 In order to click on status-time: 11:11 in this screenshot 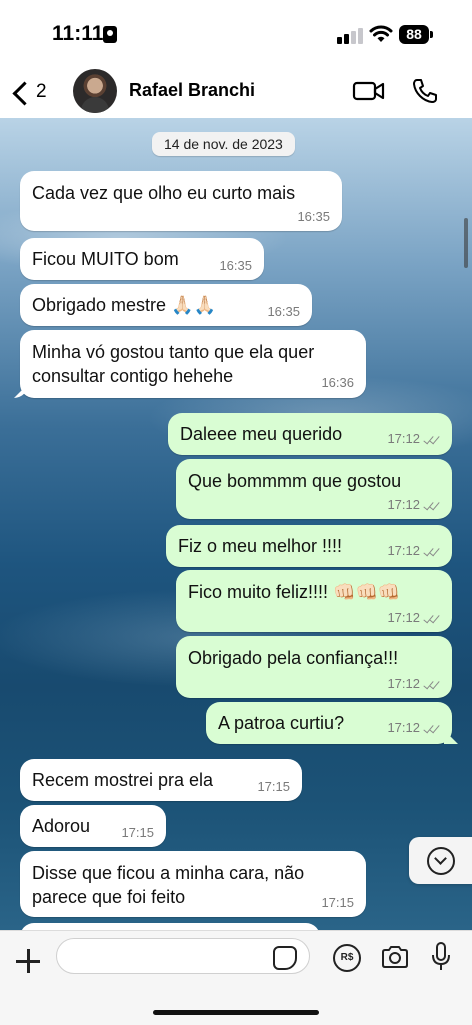, I will do `click(78, 33)`.